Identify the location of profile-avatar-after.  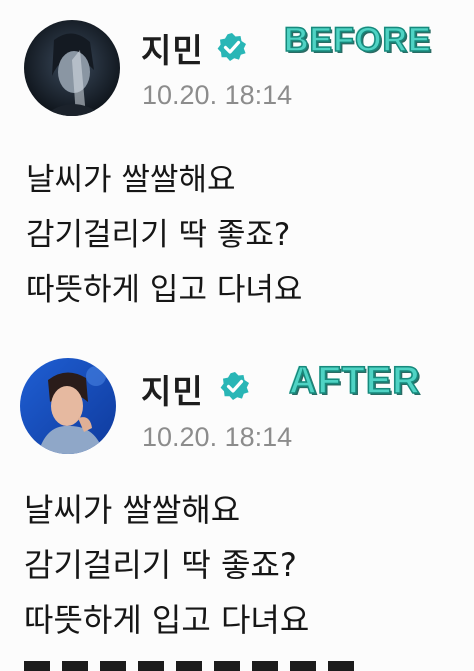
(68, 406).